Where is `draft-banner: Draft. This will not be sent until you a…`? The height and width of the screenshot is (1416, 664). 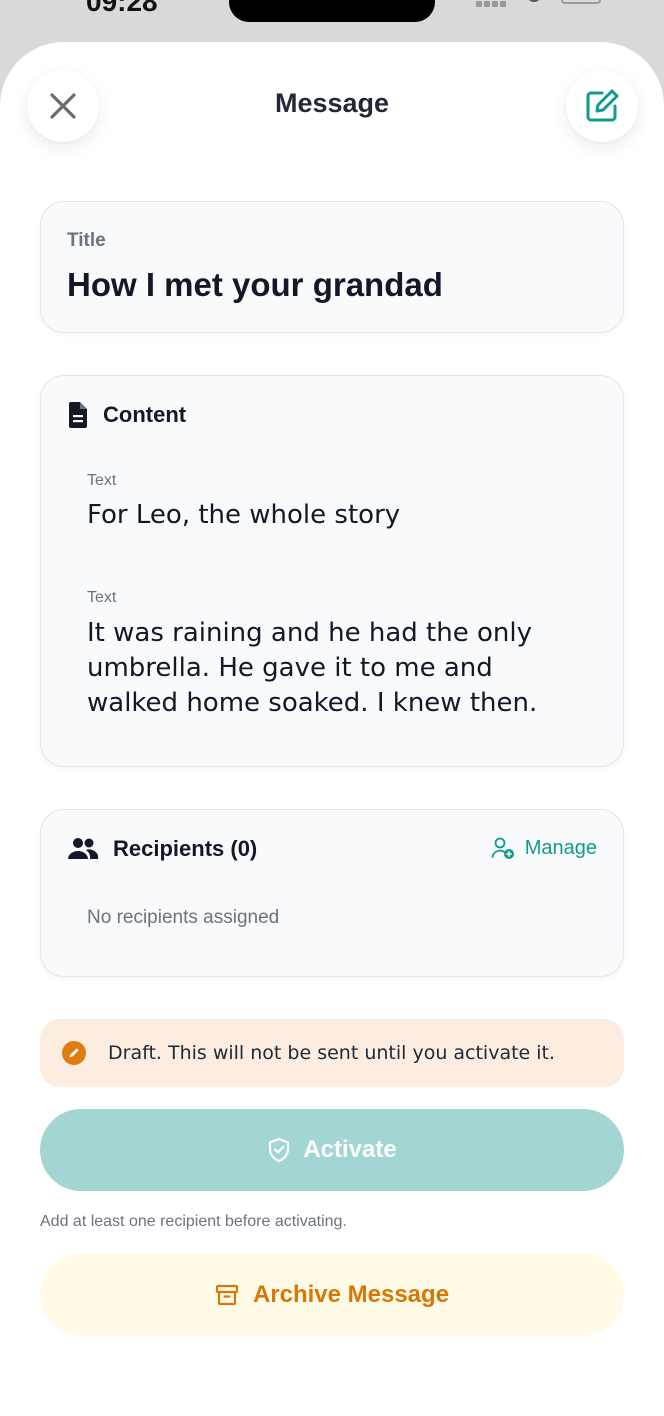 draft-banner: Draft. This will not be sent until you a… is located at coordinates (332, 1053).